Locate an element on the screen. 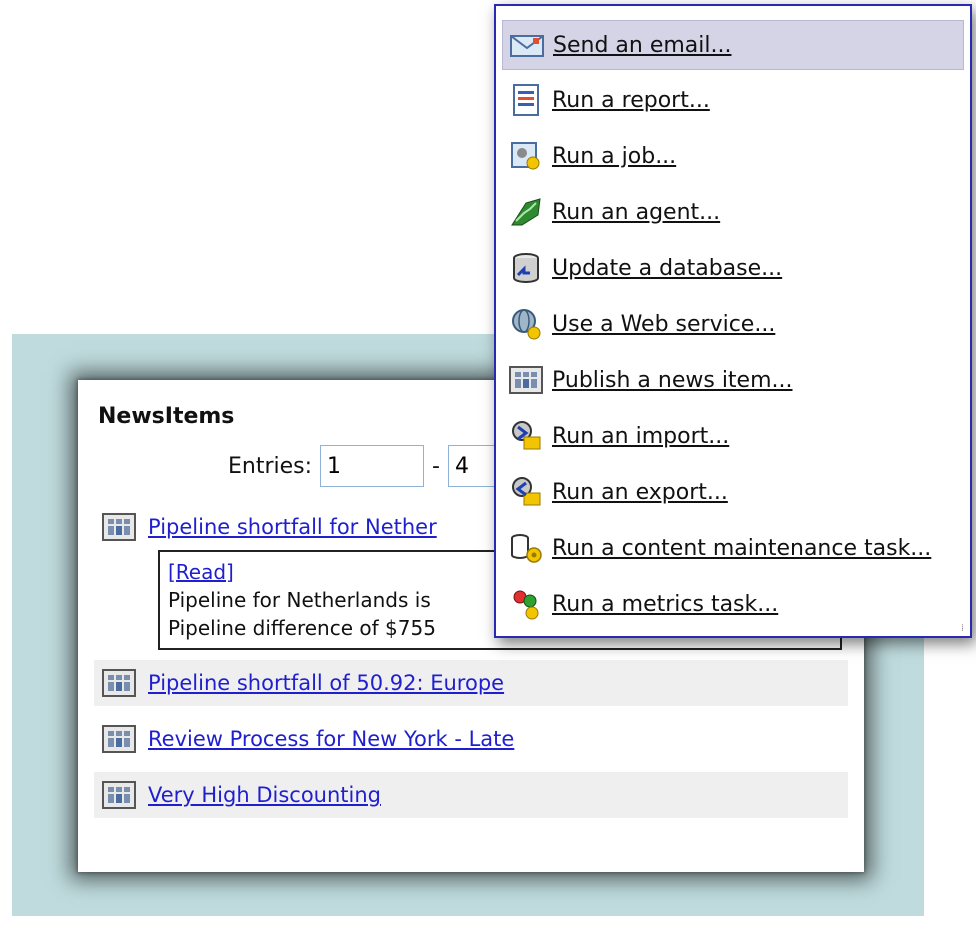 Image resolution: width=976 pixels, height=930 pixels. news-row: Pipeline shortfall of 50.92: Europe is located at coordinates (471, 683).